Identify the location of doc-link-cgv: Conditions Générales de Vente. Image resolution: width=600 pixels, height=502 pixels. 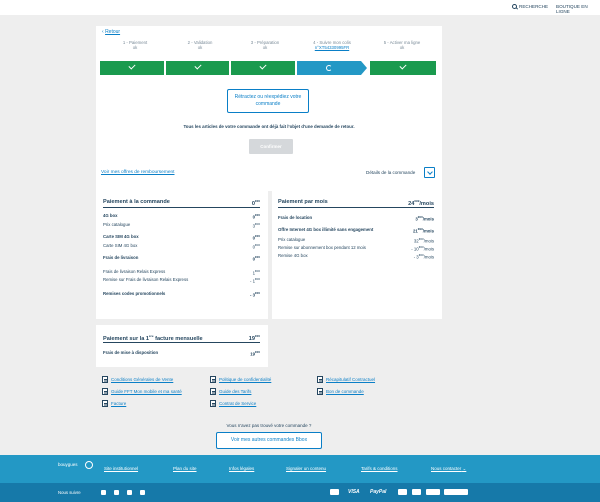
(137, 379).